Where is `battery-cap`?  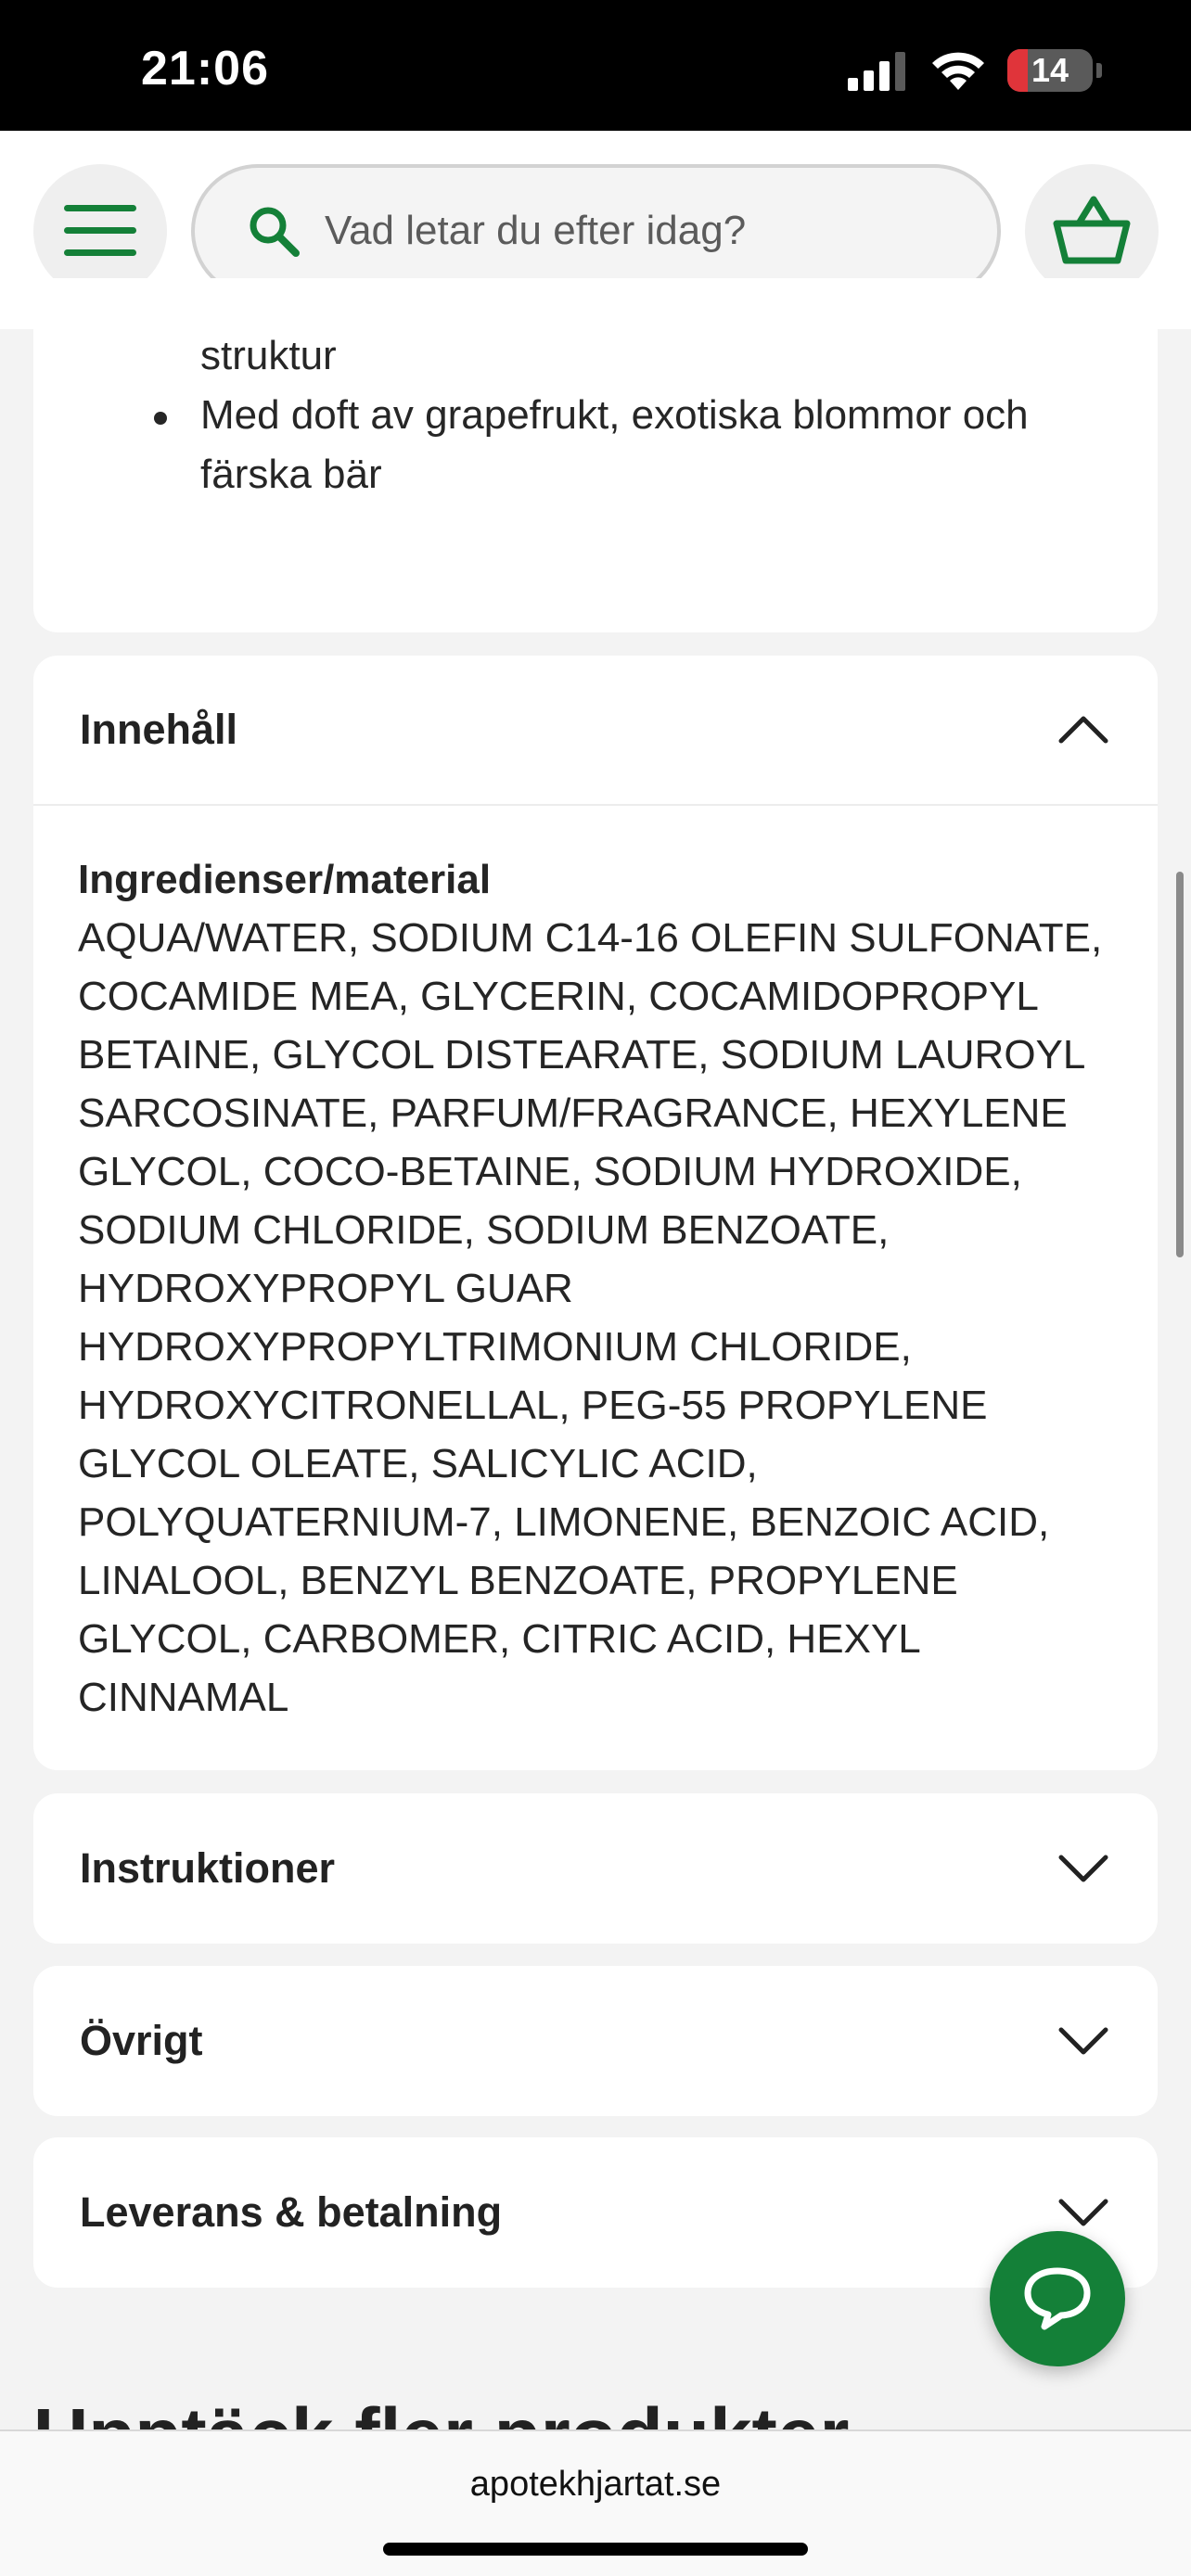
battery-cap is located at coordinates (1099, 71).